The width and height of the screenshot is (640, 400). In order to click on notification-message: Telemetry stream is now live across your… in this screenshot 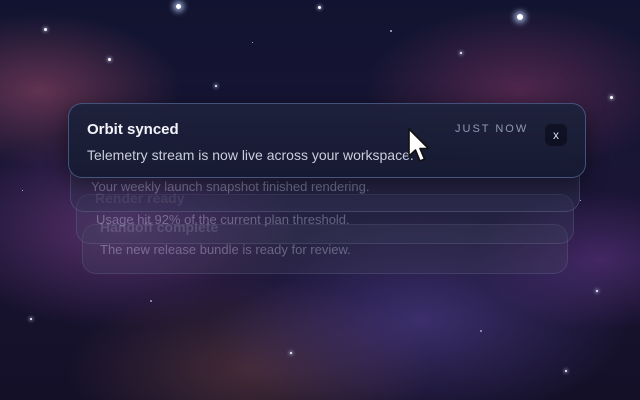, I will do `click(250, 155)`.